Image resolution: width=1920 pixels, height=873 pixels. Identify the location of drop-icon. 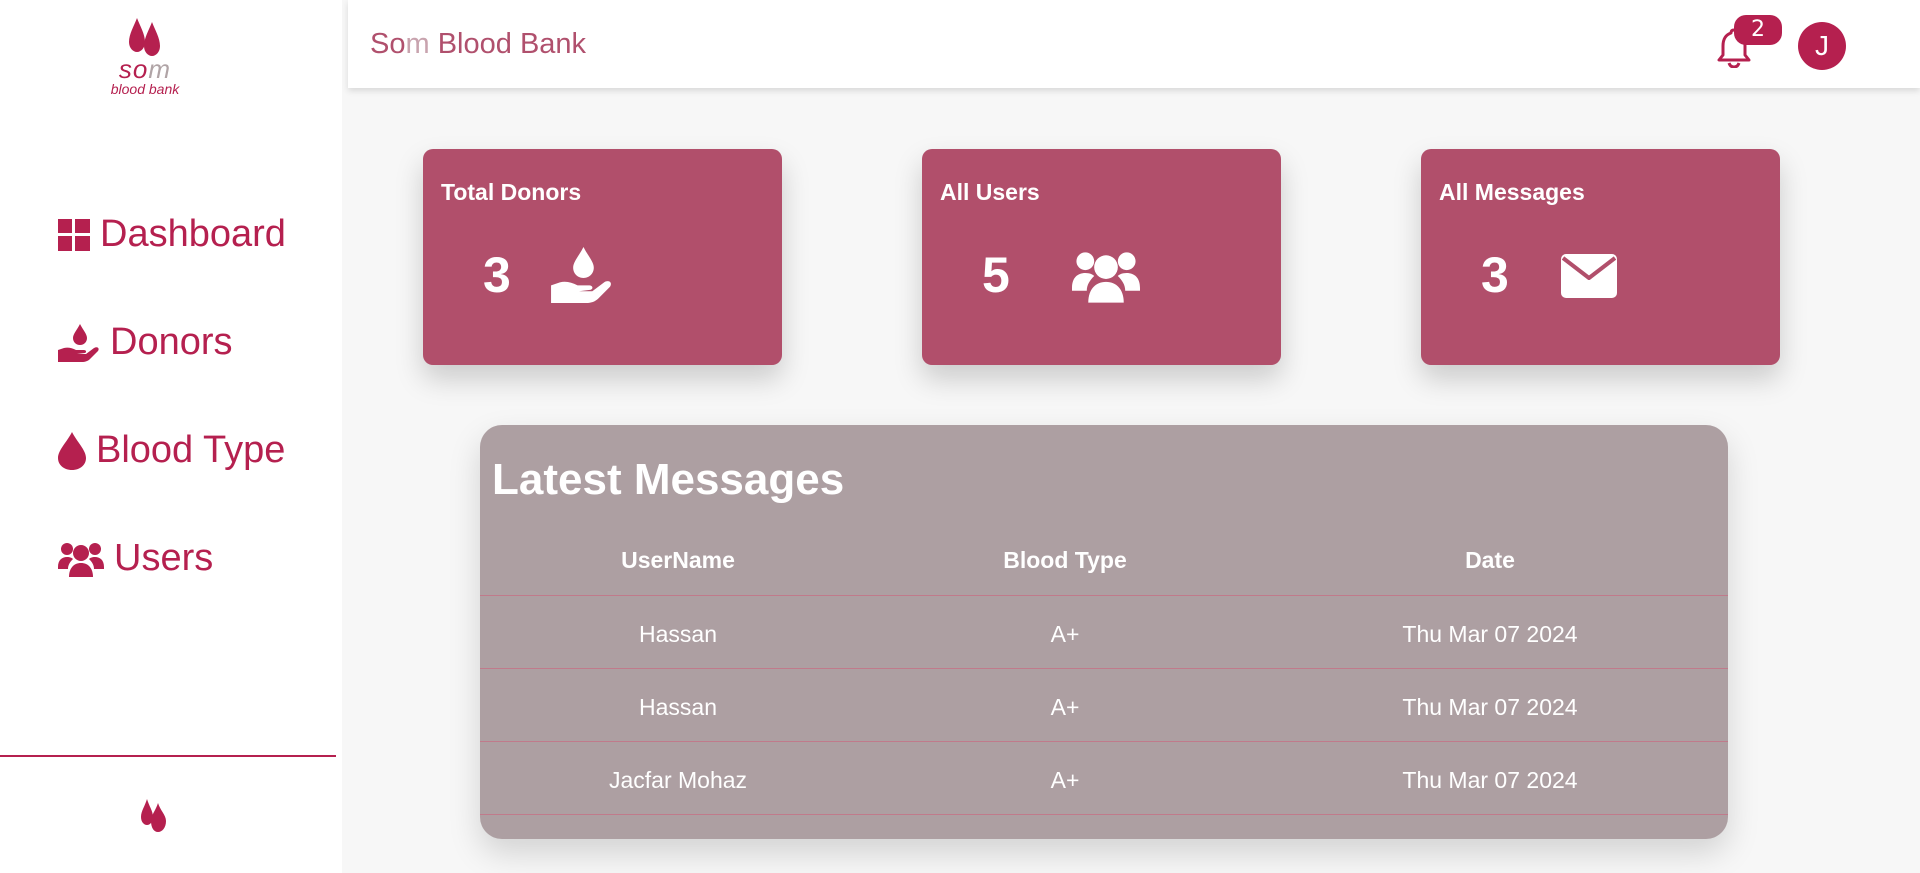
(72, 450).